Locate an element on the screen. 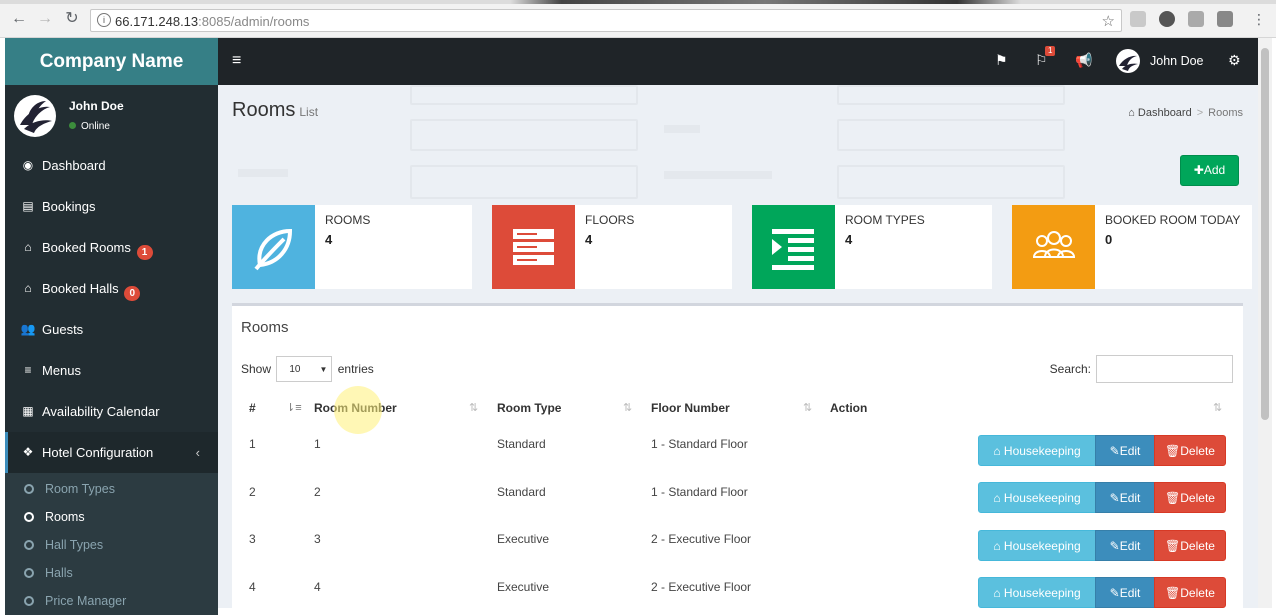  sidebar-subitem-room-types: Room Types is located at coordinates (111, 489).